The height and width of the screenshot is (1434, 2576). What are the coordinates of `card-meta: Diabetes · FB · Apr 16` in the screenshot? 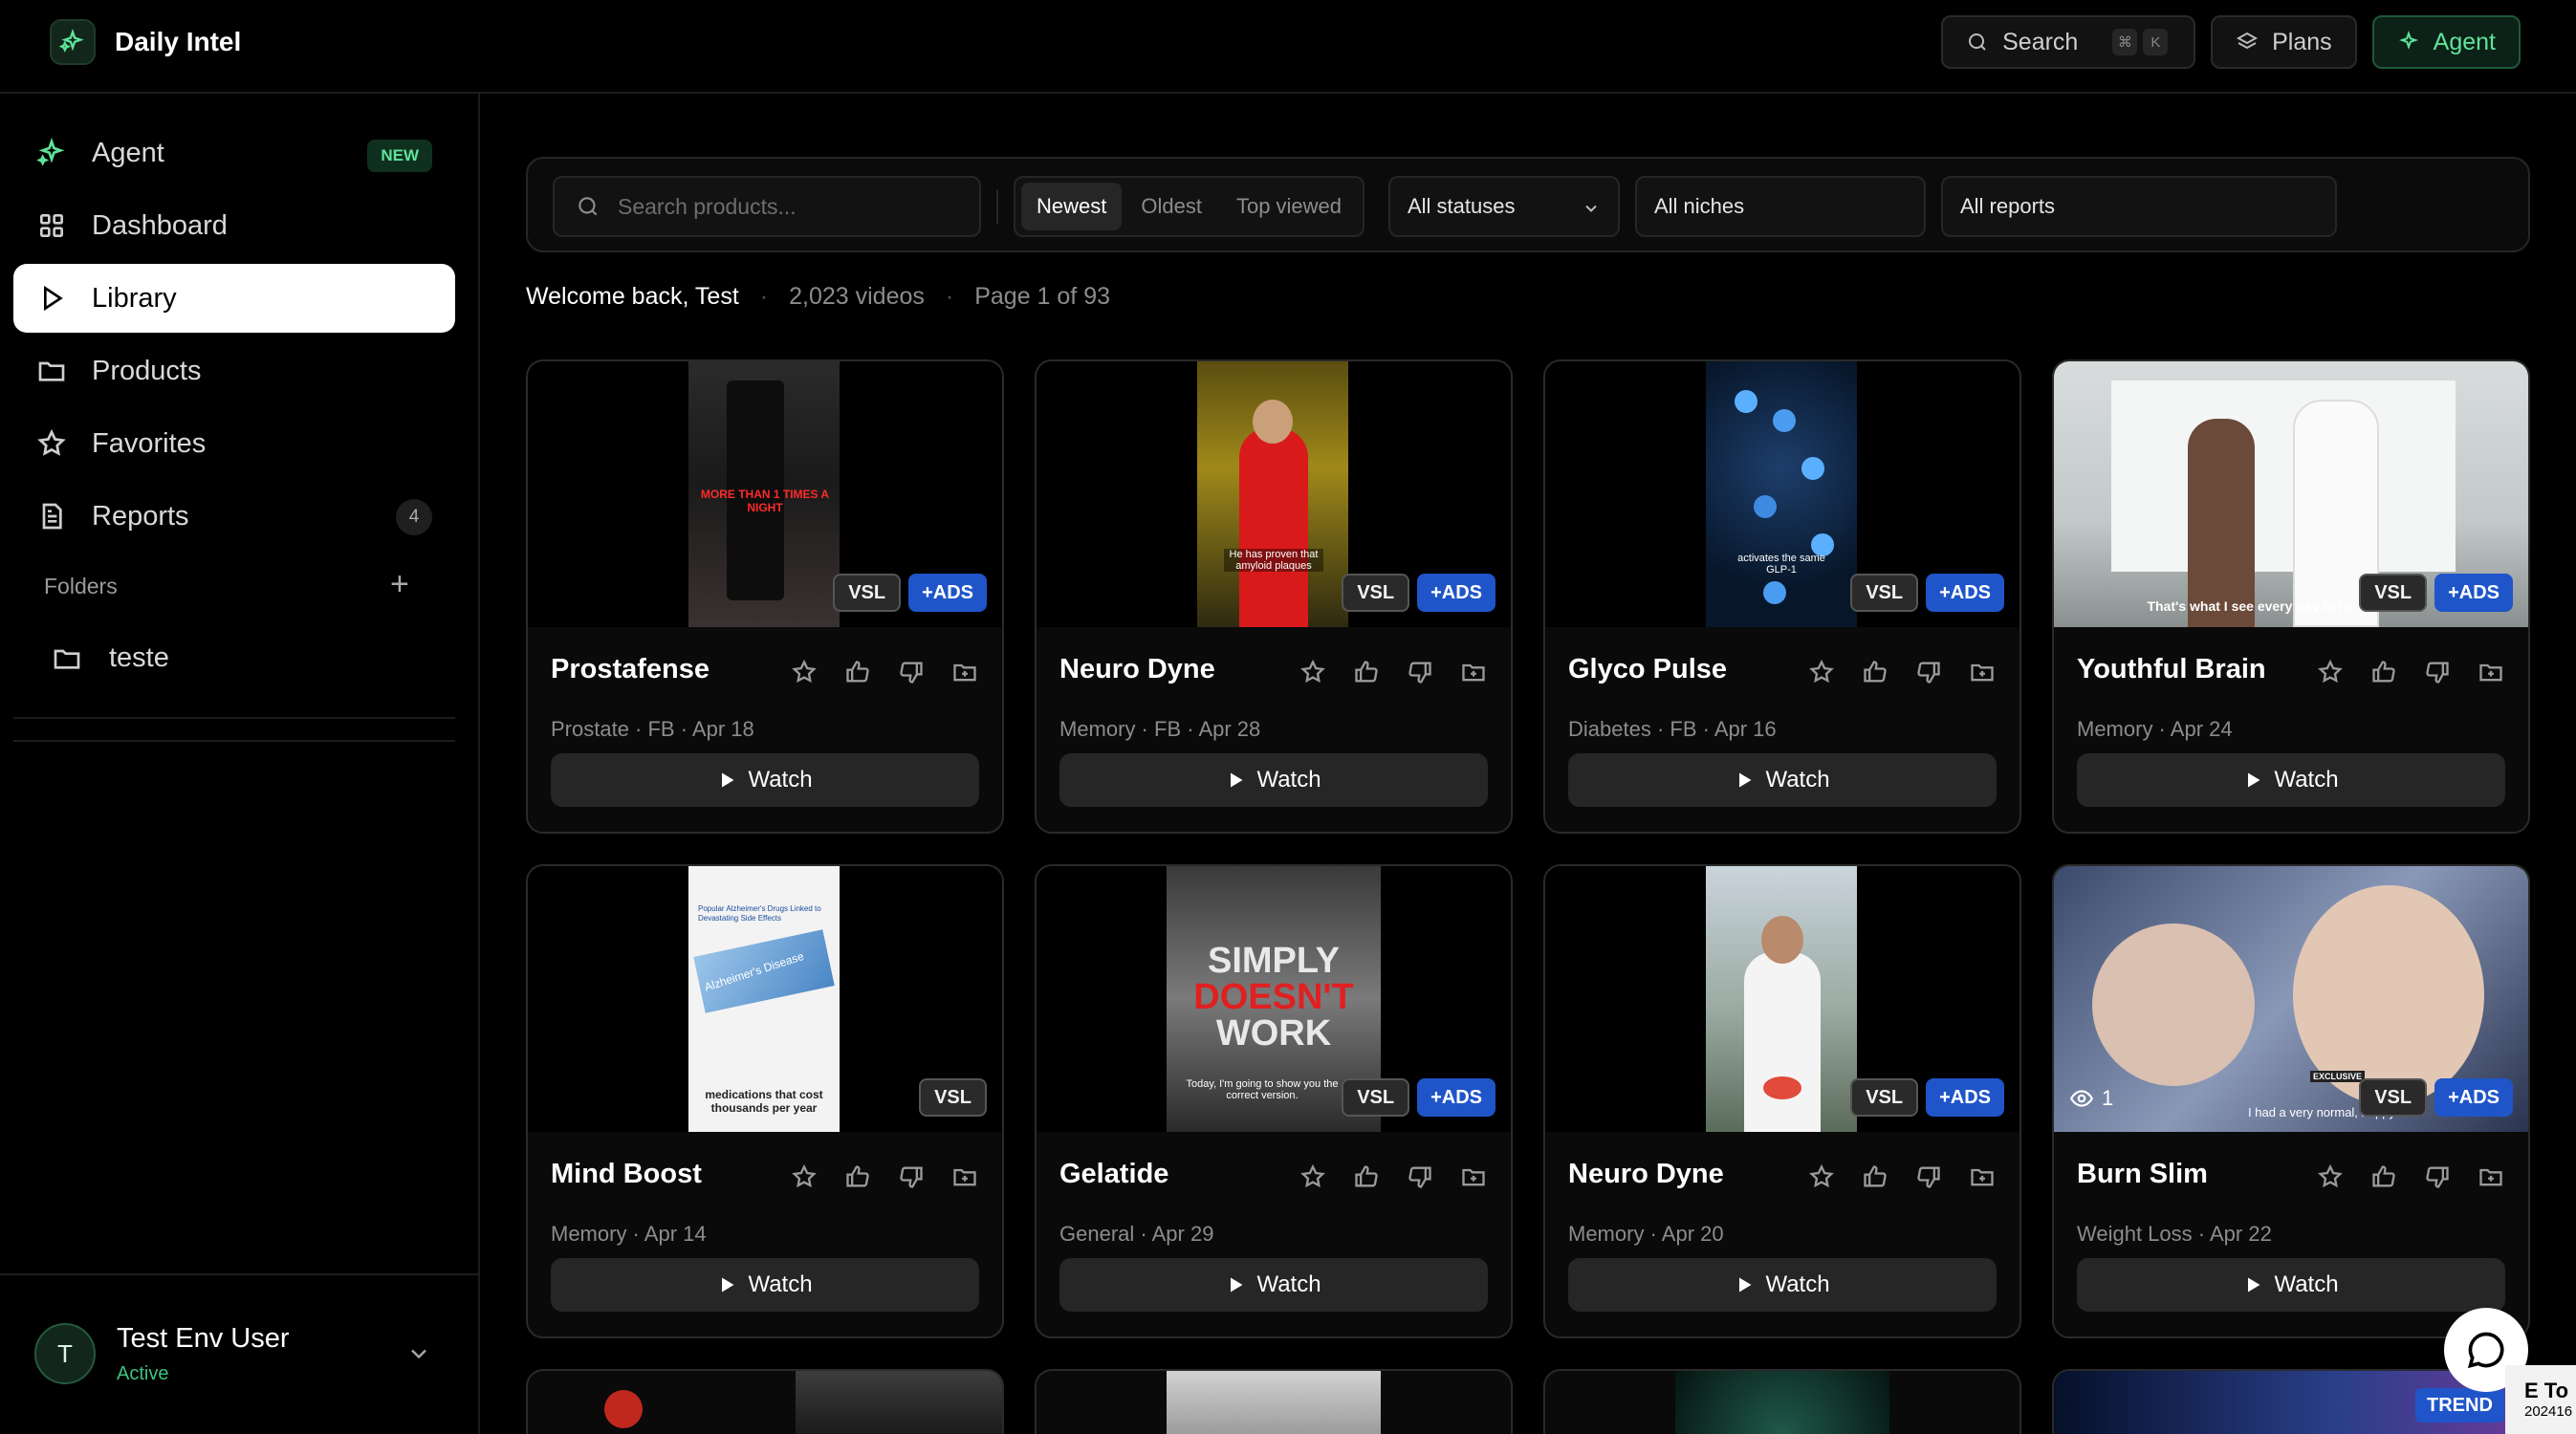 It's located at (1672, 729).